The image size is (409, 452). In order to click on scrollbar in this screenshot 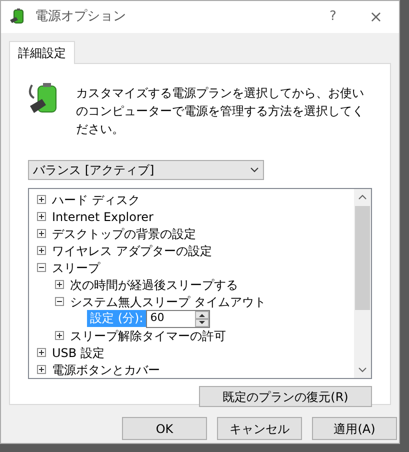, I will do `click(362, 283)`.